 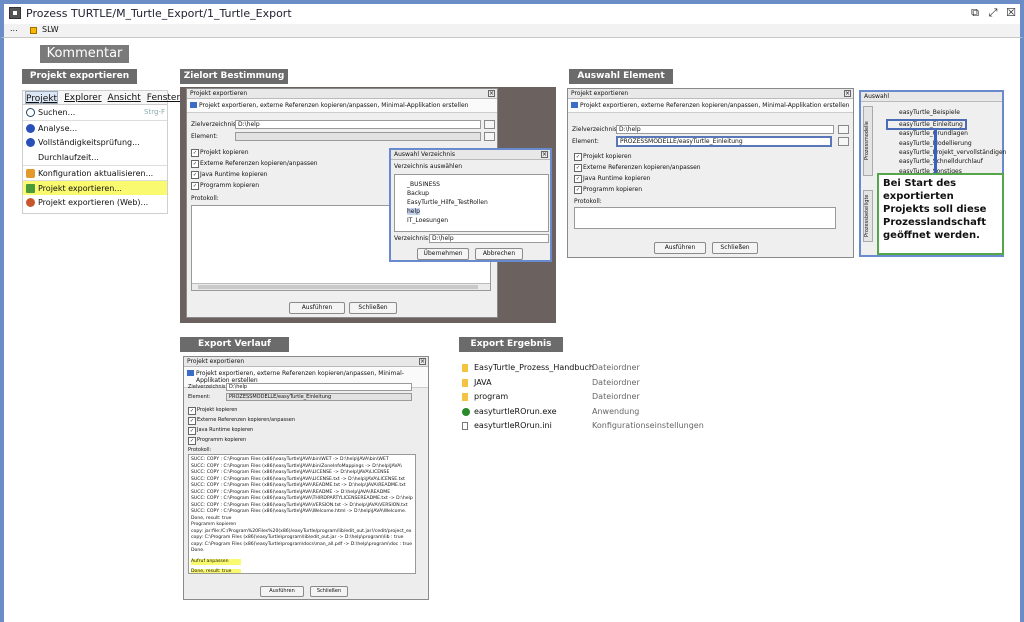 I want to click on file-item: JAVA Dateiordner, so click(x=602, y=384).